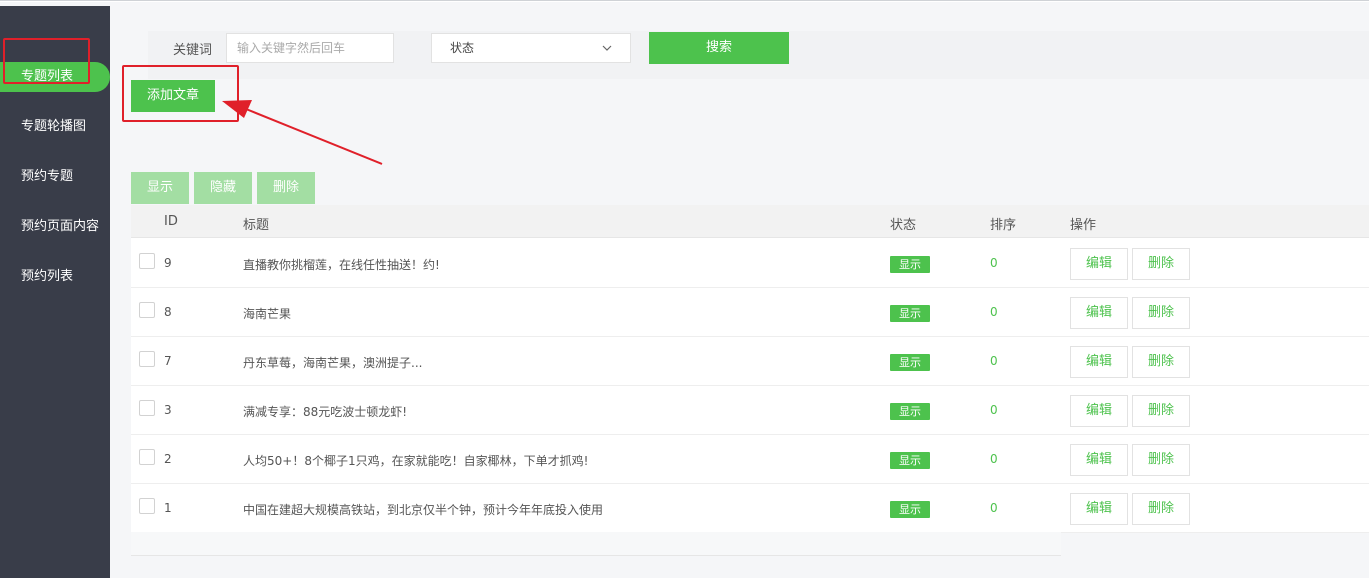 The height and width of the screenshot is (578, 1369). What do you see at coordinates (750, 312) in the screenshot?
I see `table-row: 8 海南芒果 显示 0 编辑 删除` at bounding box center [750, 312].